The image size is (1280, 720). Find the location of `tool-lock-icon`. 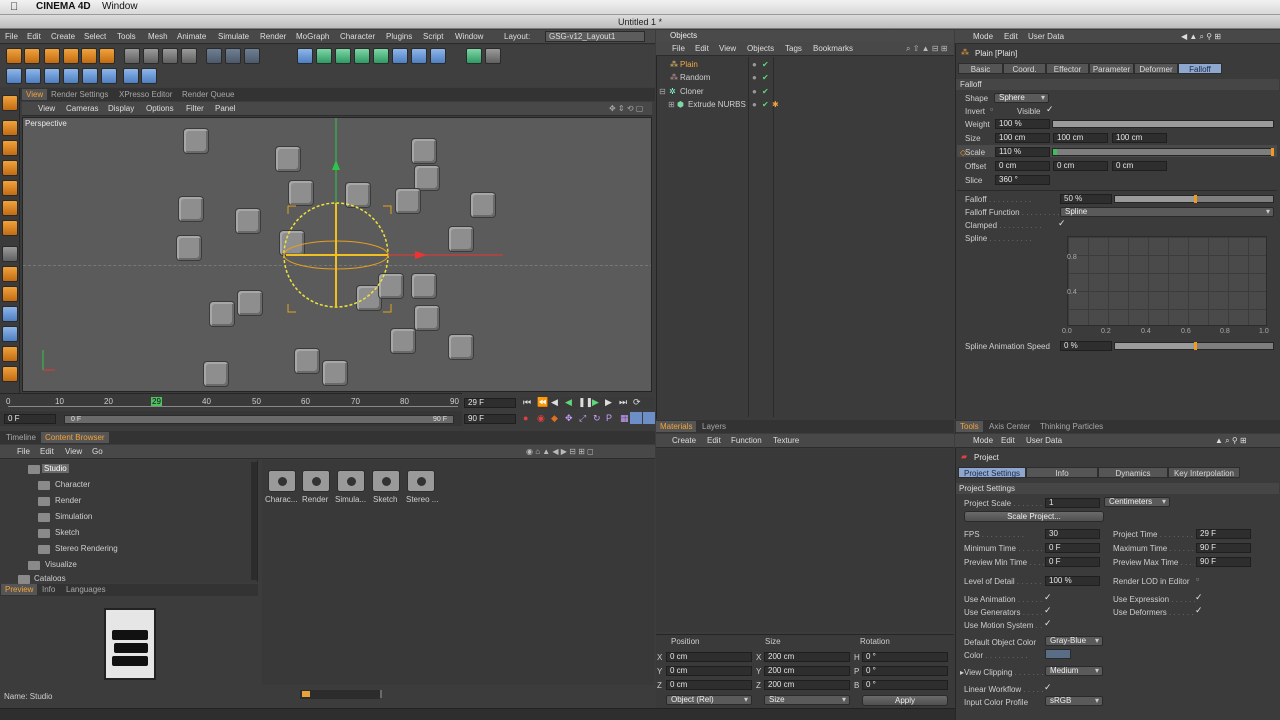

tool-lock-icon is located at coordinates (10, 294).